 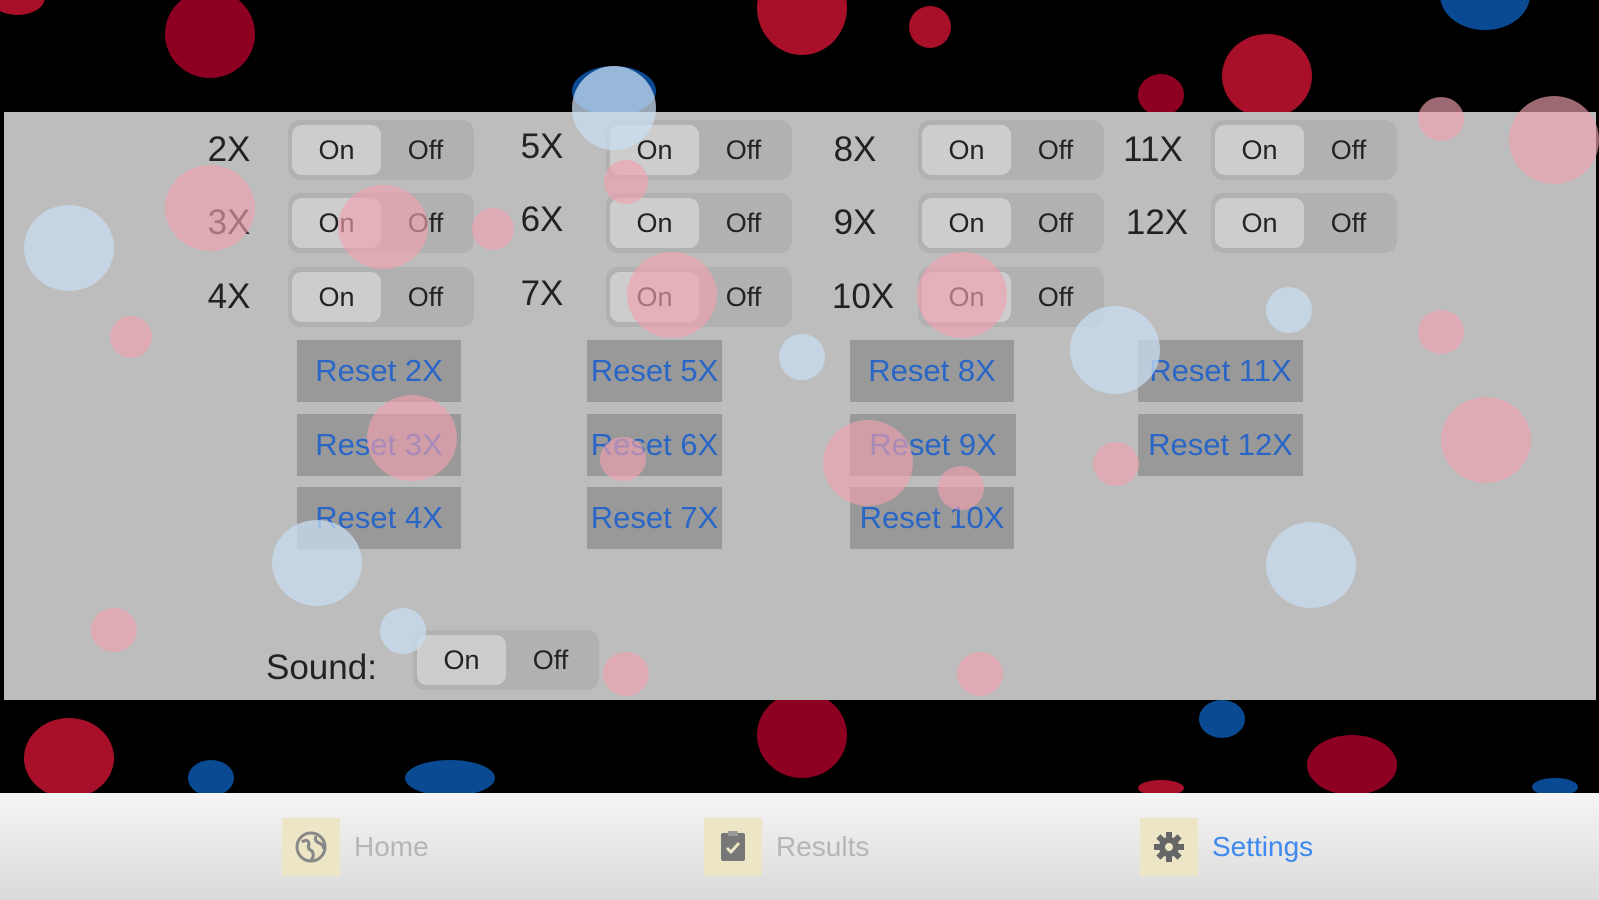 What do you see at coordinates (654, 371) in the screenshot?
I see `reset-5x-button: Reset 5X` at bounding box center [654, 371].